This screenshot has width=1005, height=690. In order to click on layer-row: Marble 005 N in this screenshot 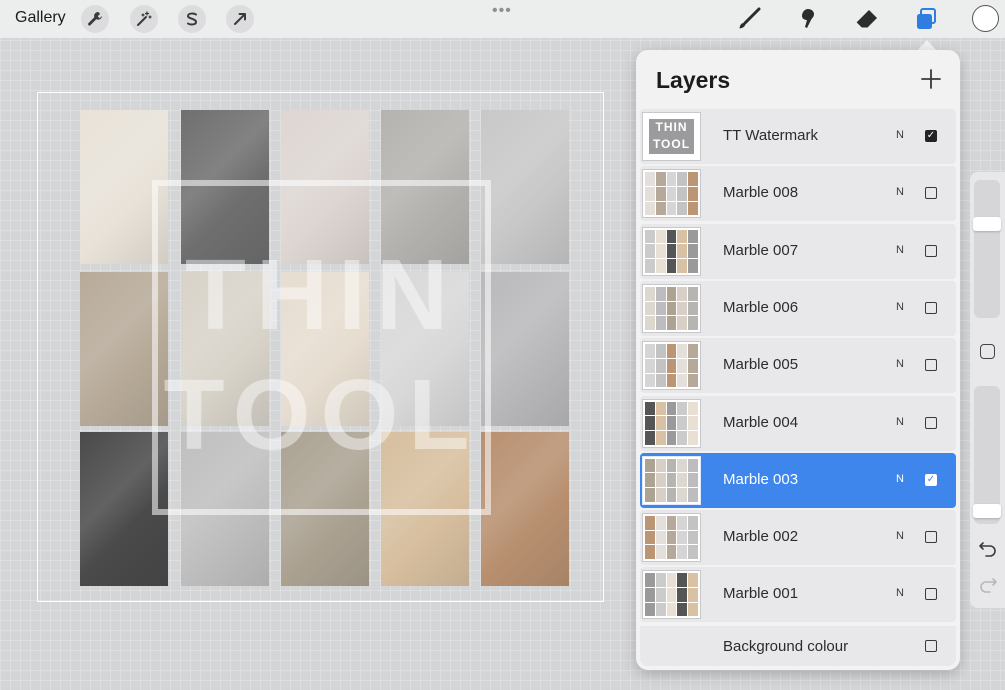, I will do `click(798, 366)`.